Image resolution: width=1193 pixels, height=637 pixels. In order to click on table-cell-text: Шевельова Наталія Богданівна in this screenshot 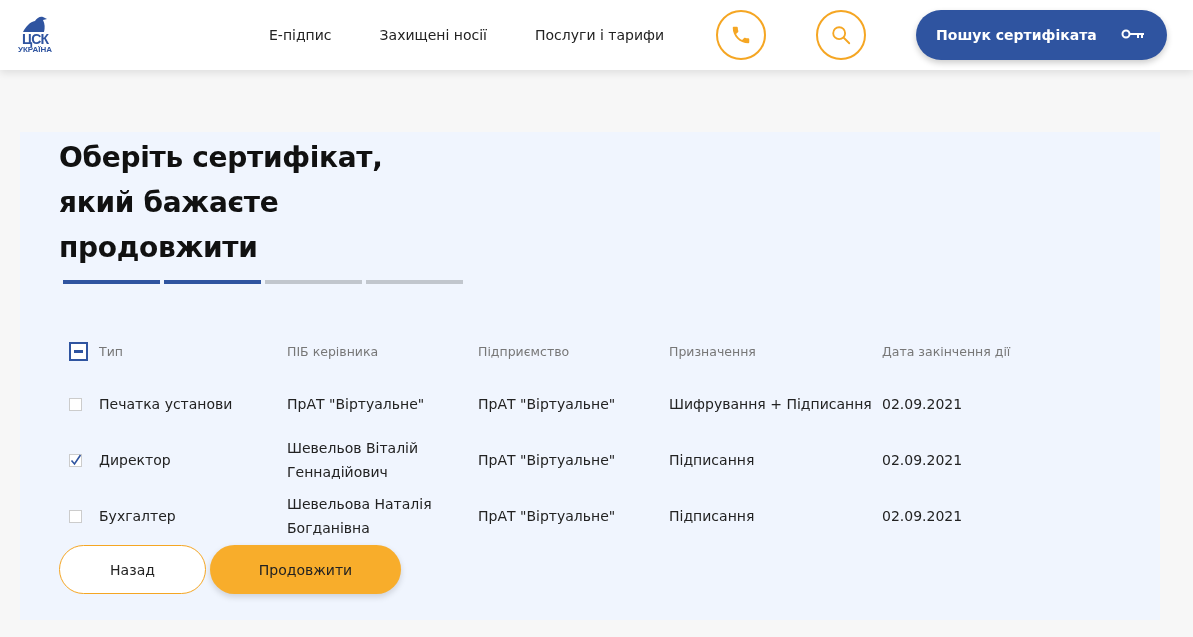, I will do `click(360, 516)`.